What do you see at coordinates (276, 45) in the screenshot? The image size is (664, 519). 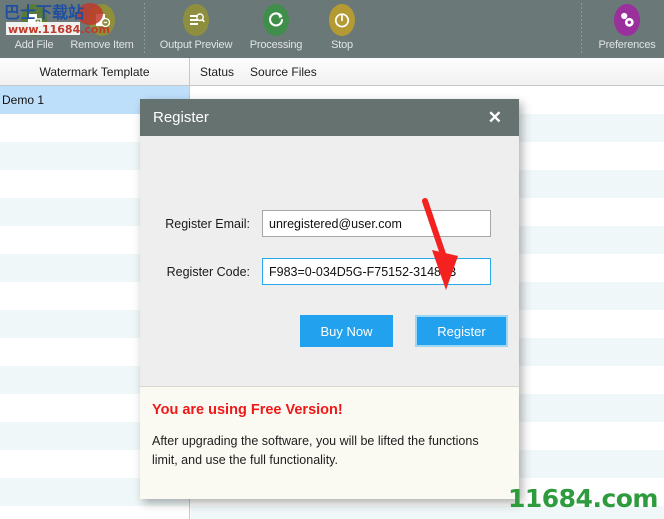 I see `toolbar-label-processing: Processing` at bounding box center [276, 45].